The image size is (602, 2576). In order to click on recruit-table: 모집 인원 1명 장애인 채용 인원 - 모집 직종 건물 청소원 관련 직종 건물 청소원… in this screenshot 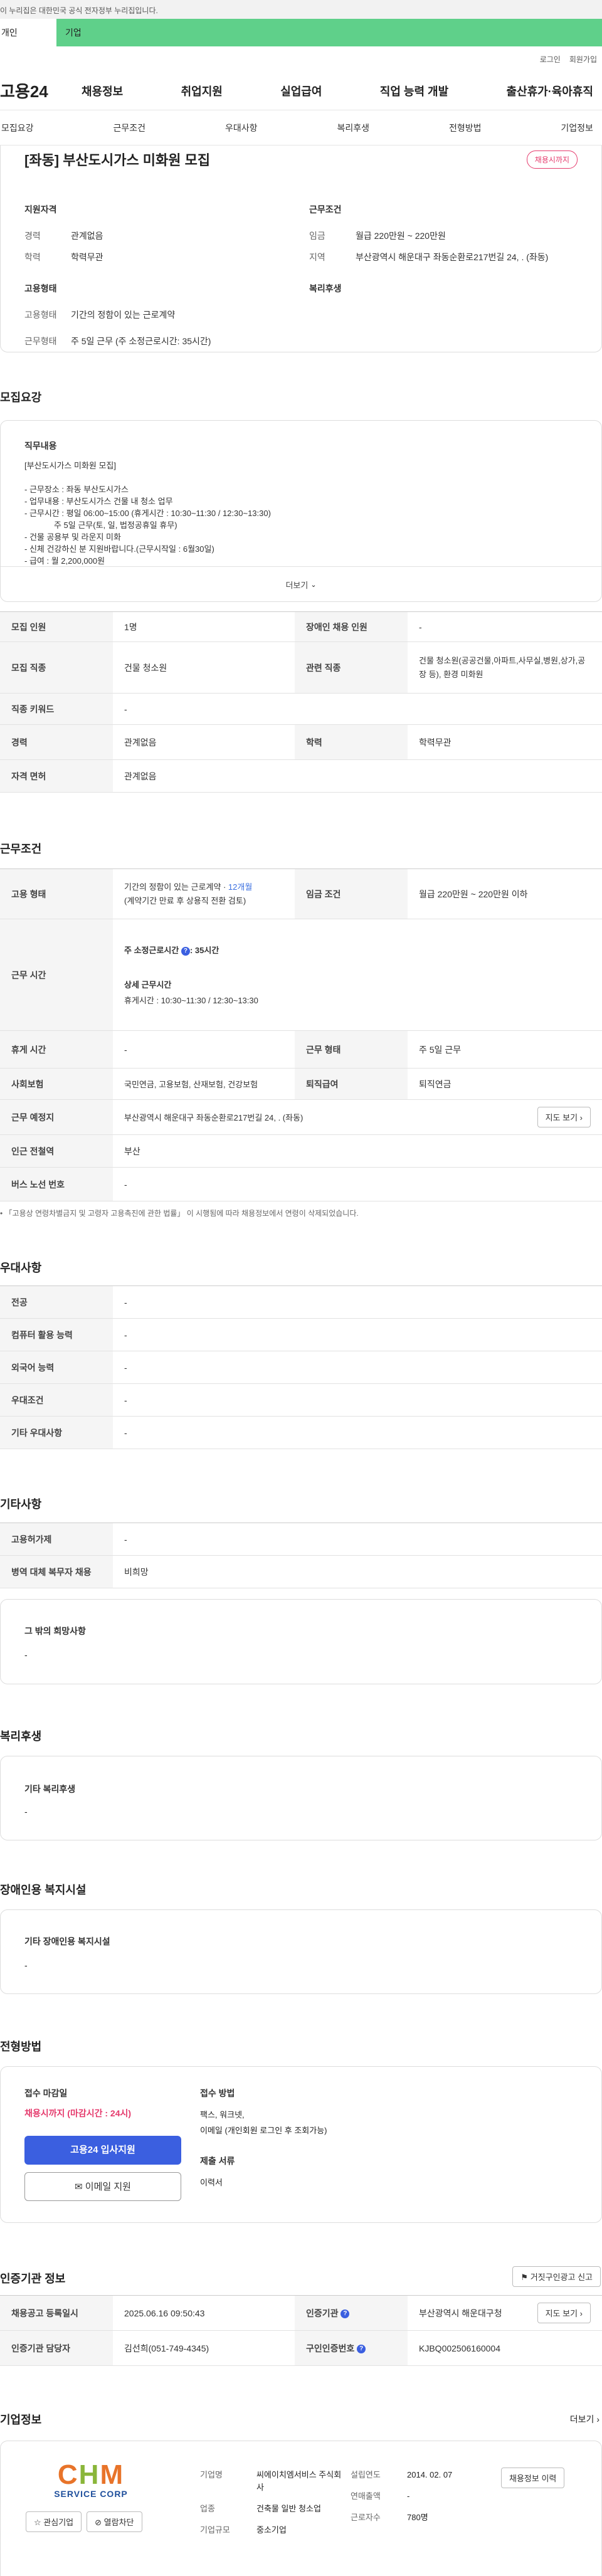, I will do `click(301, 702)`.